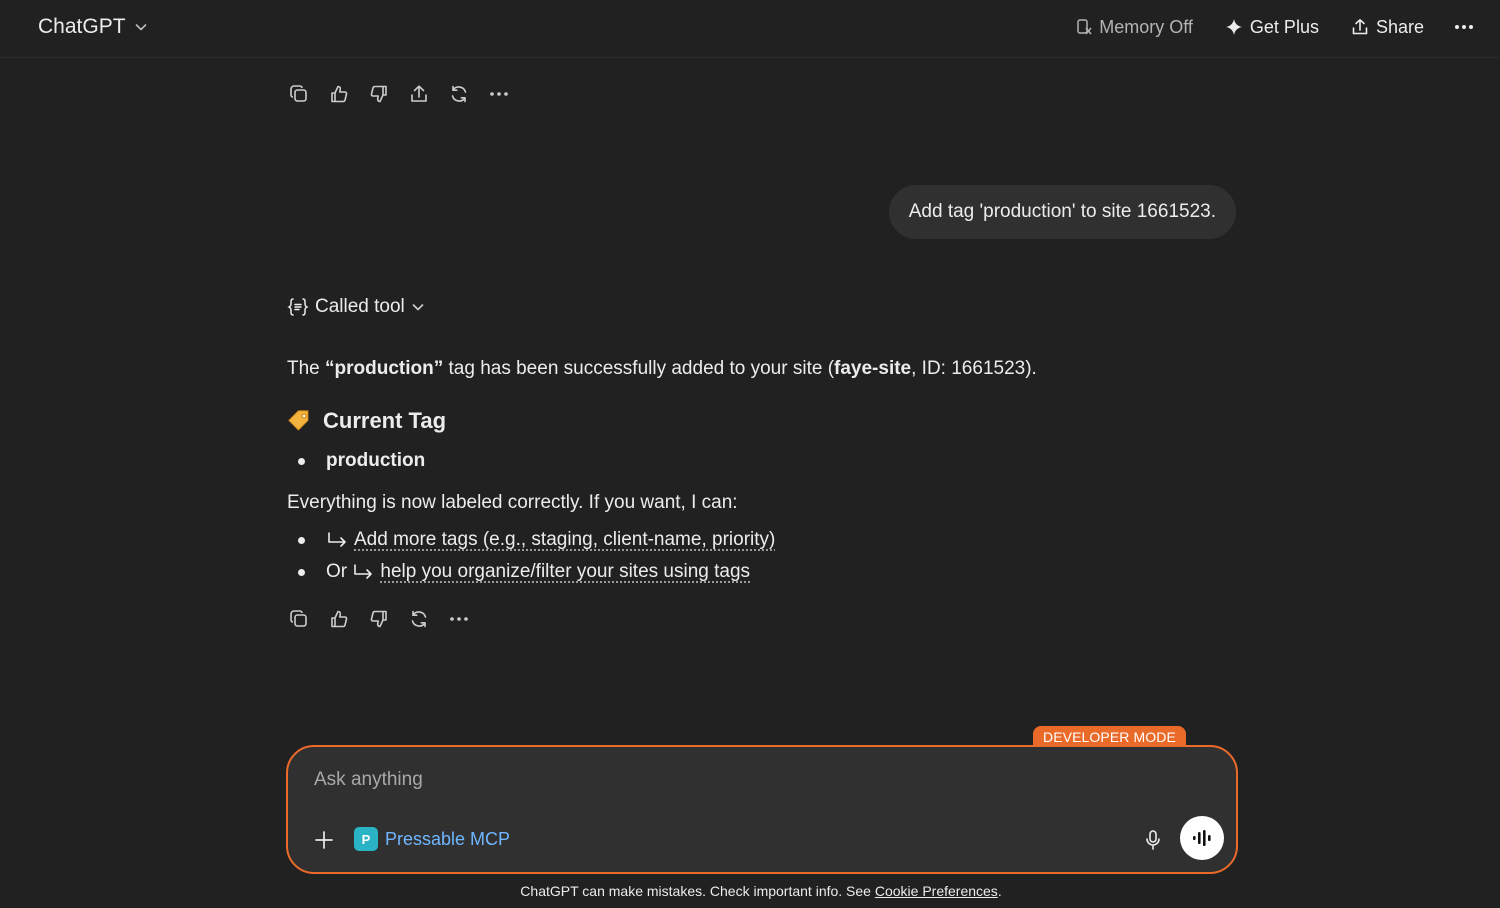  I want to click on called-tool-label: Called tool, so click(360, 306).